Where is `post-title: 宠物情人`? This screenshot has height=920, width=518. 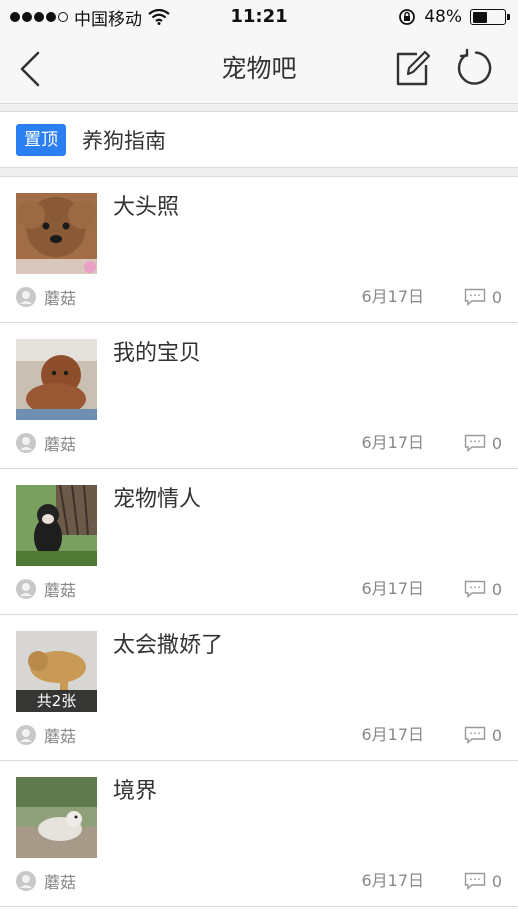
post-title: 宠物情人 is located at coordinates (157, 499).